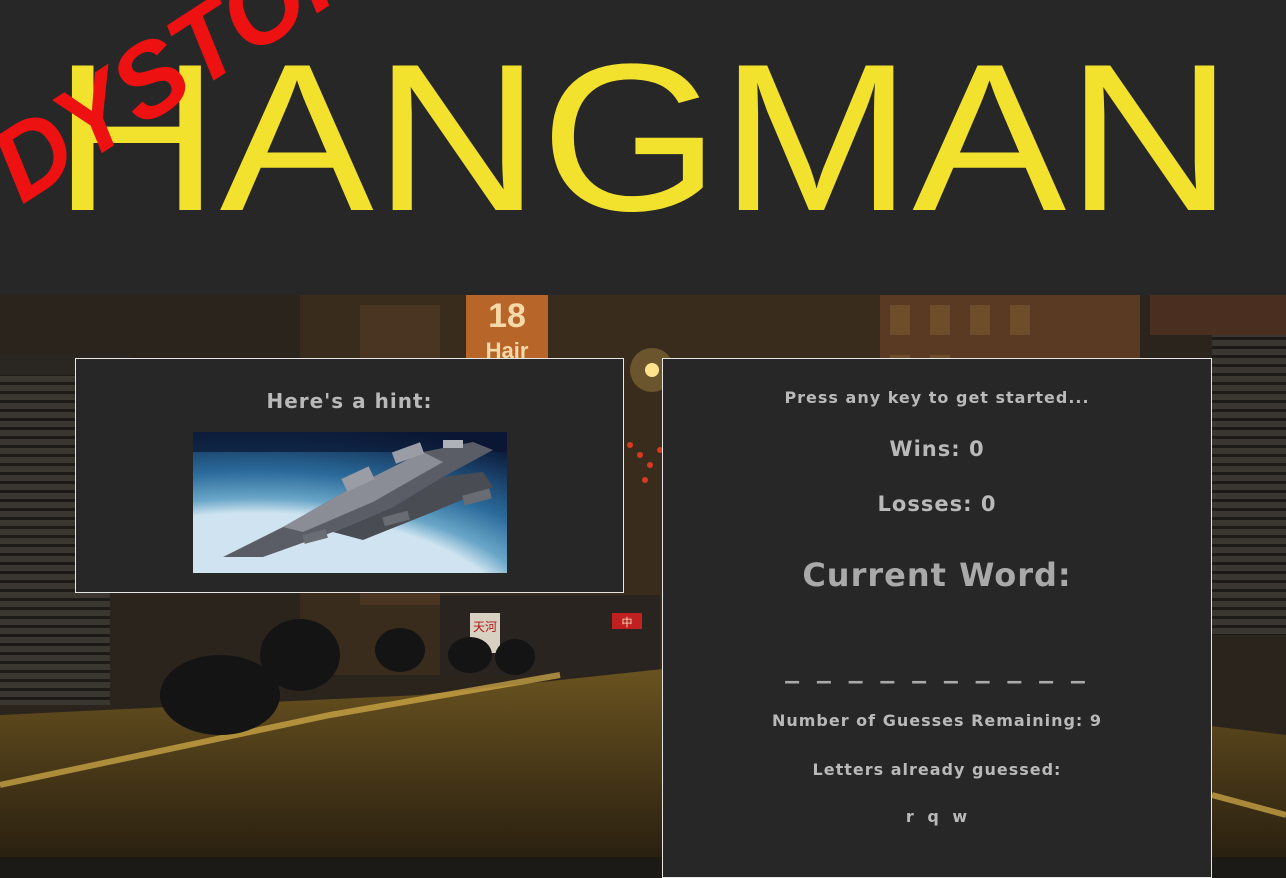  I want to click on letters-guessed-list: r q w, so click(937, 816).